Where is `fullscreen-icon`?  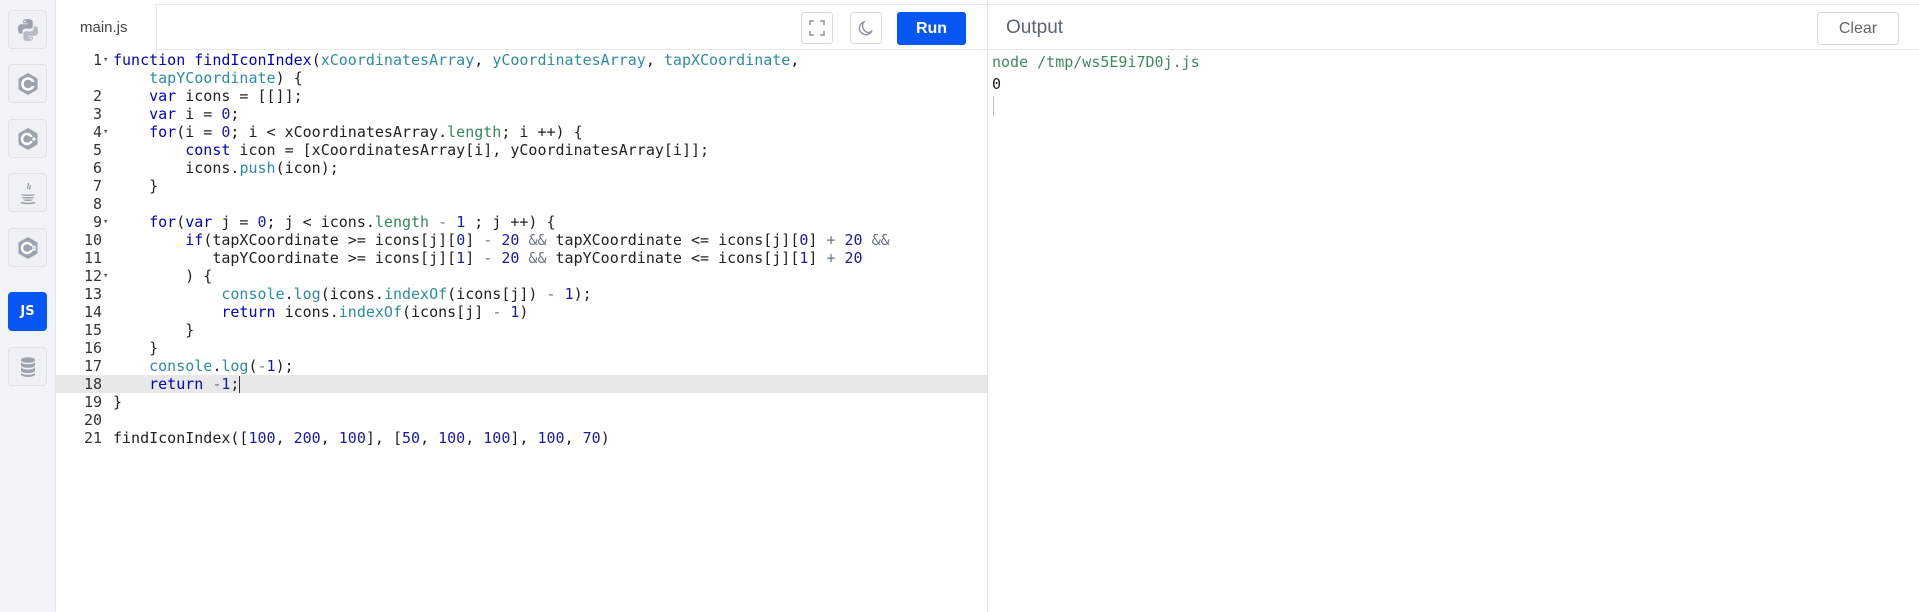
fullscreen-icon is located at coordinates (817, 28).